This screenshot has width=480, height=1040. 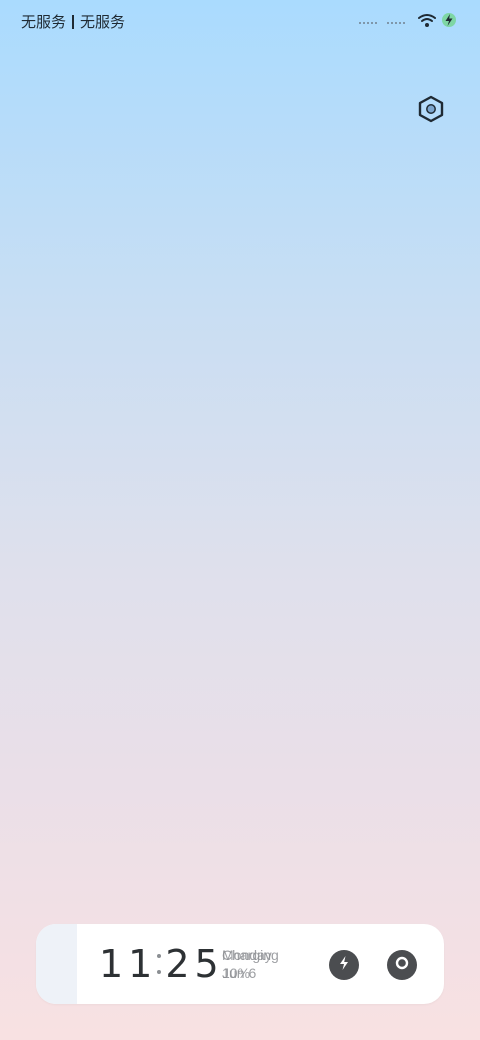 What do you see at coordinates (449, 22) in the screenshot?
I see `battery-charging-icon` at bounding box center [449, 22].